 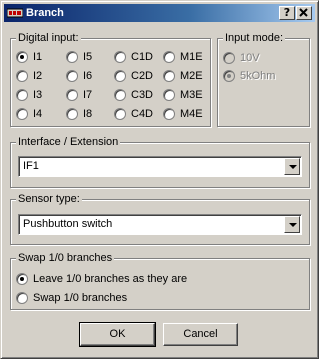 What do you see at coordinates (68, 142) in the screenshot?
I see `interface-label: Interface / Extension` at bounding box center [68, 142].